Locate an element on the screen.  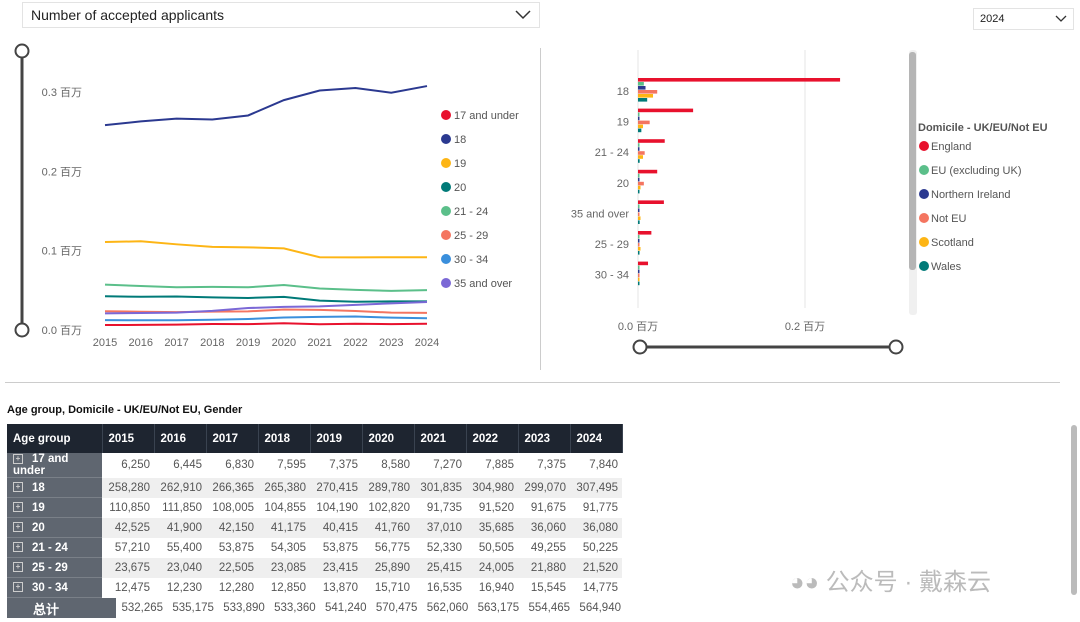
measure-dropdown-value: Number of accepted applicants is located at coordinates (127, 15).